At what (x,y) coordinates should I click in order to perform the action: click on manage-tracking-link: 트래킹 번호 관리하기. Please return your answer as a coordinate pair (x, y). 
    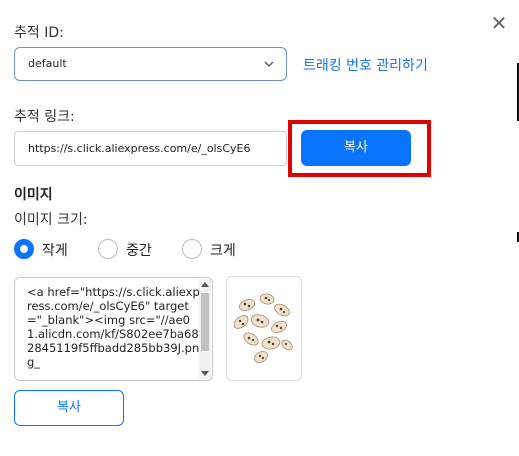
    Looking at the image, I should click on (365, 65).